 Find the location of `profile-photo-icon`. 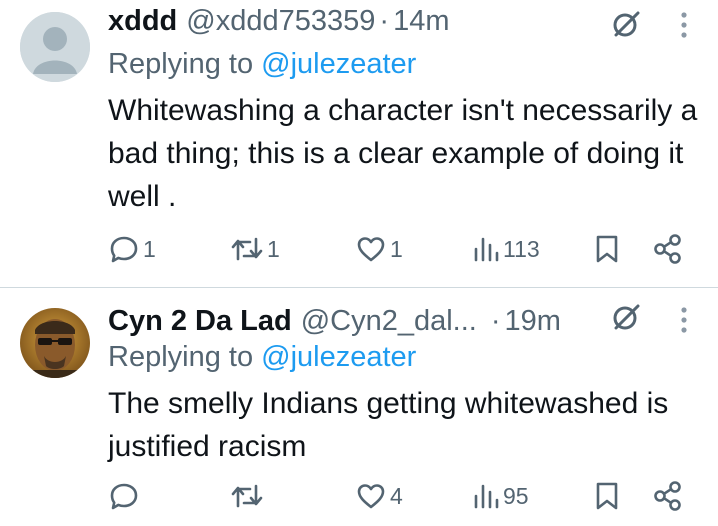

profile-photo-icon is located at coordinates (55, 343).